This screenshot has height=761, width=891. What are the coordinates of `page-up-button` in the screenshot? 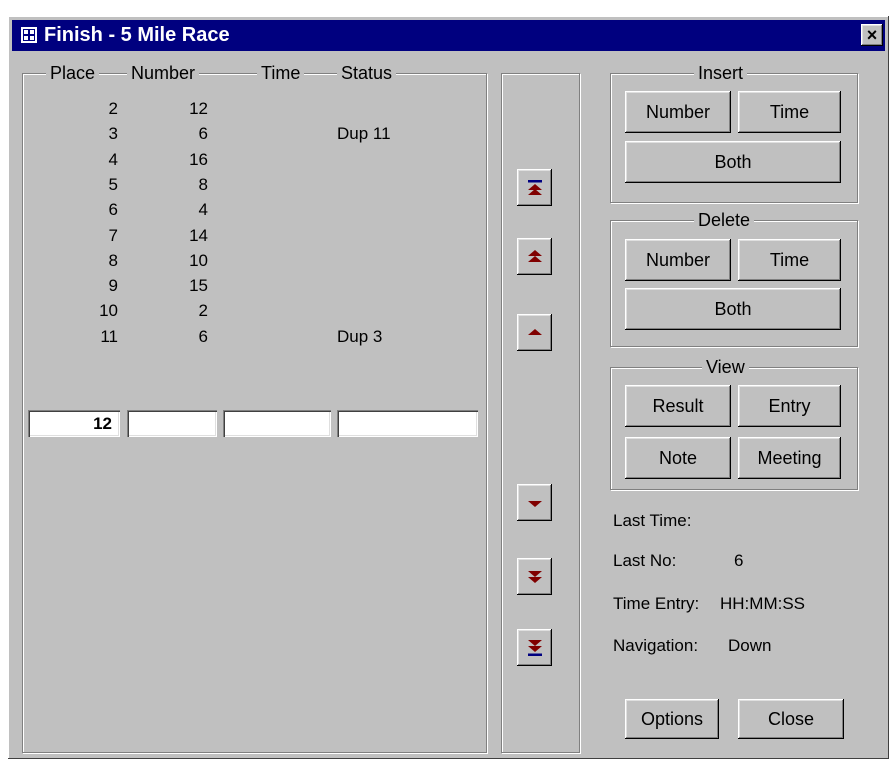 It's located at (534, 256).